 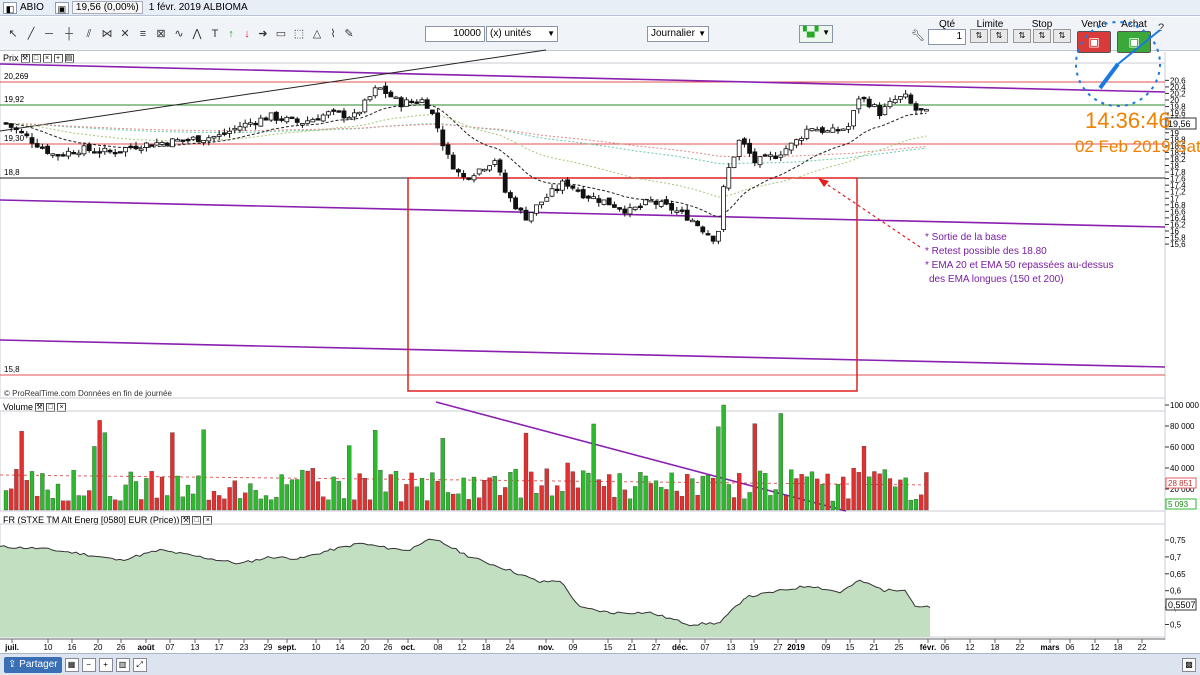 I want to click on x-tick-label: 17, so click(x=219, y=647).